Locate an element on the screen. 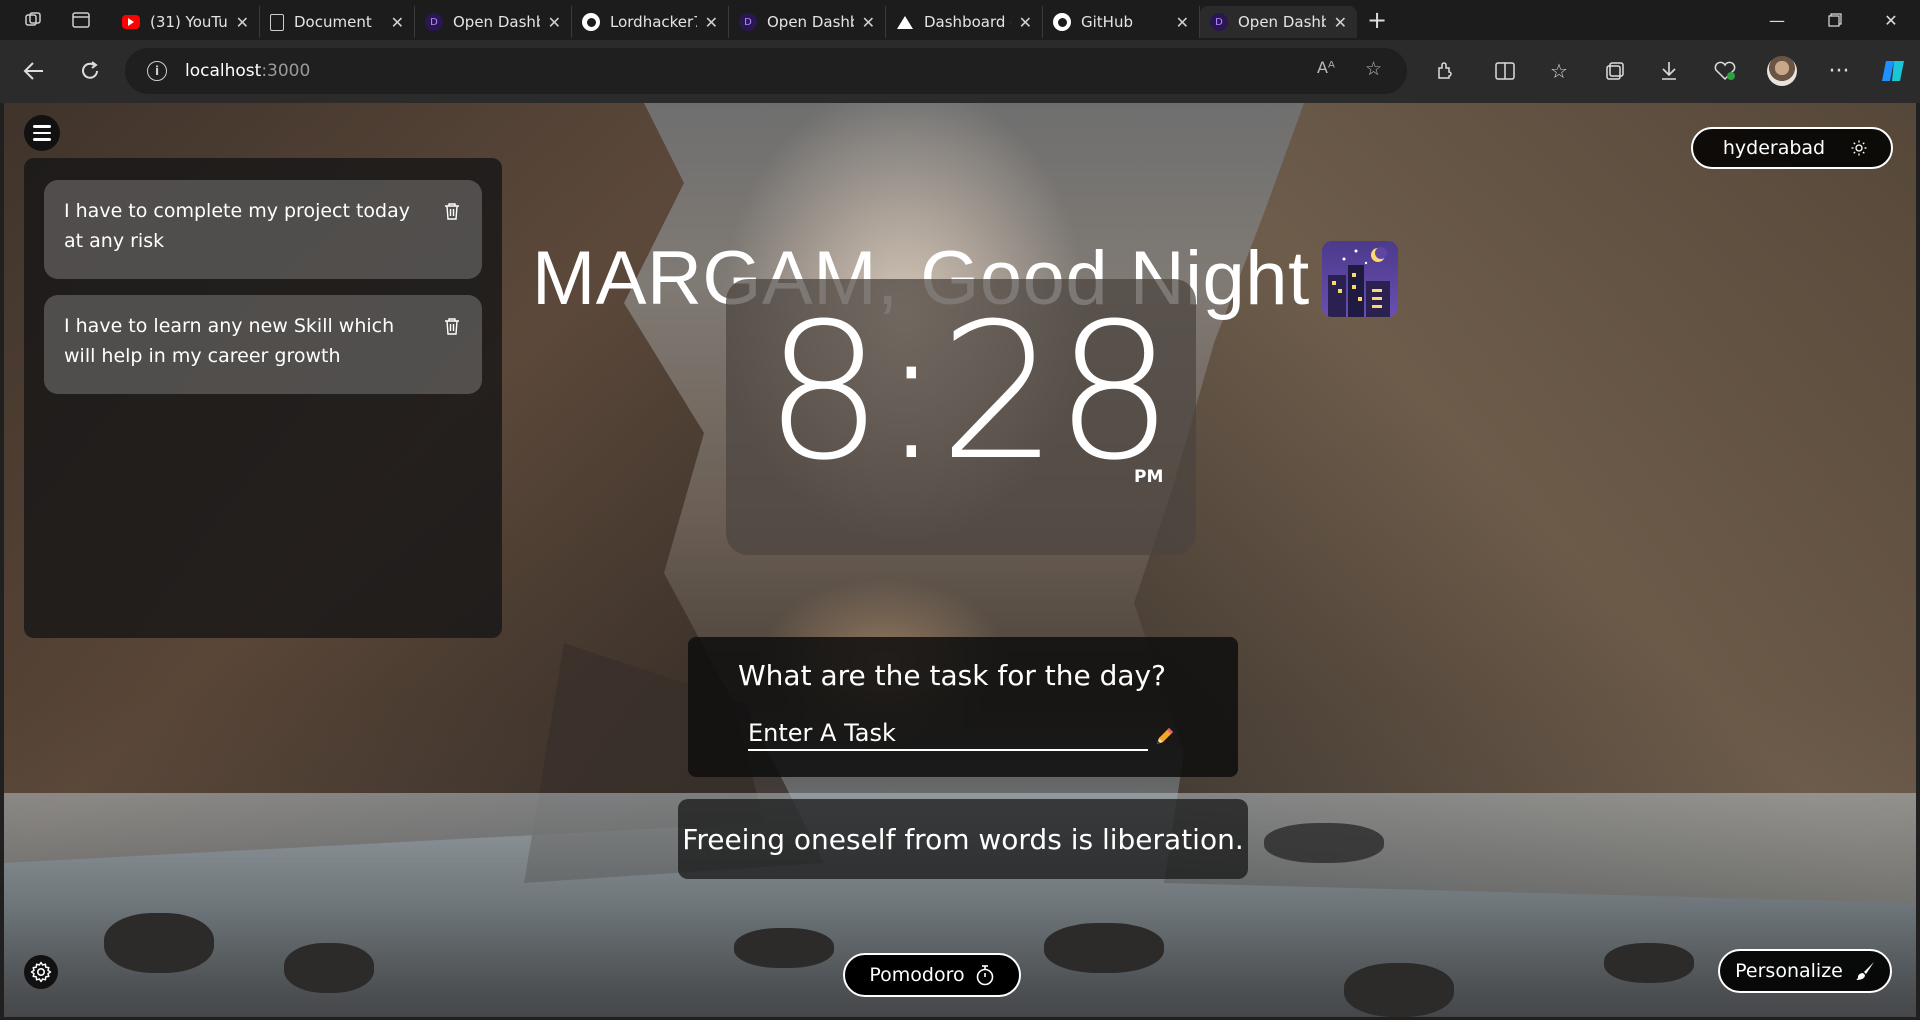  site-info-icon: i is located at coordinates (157, 71).